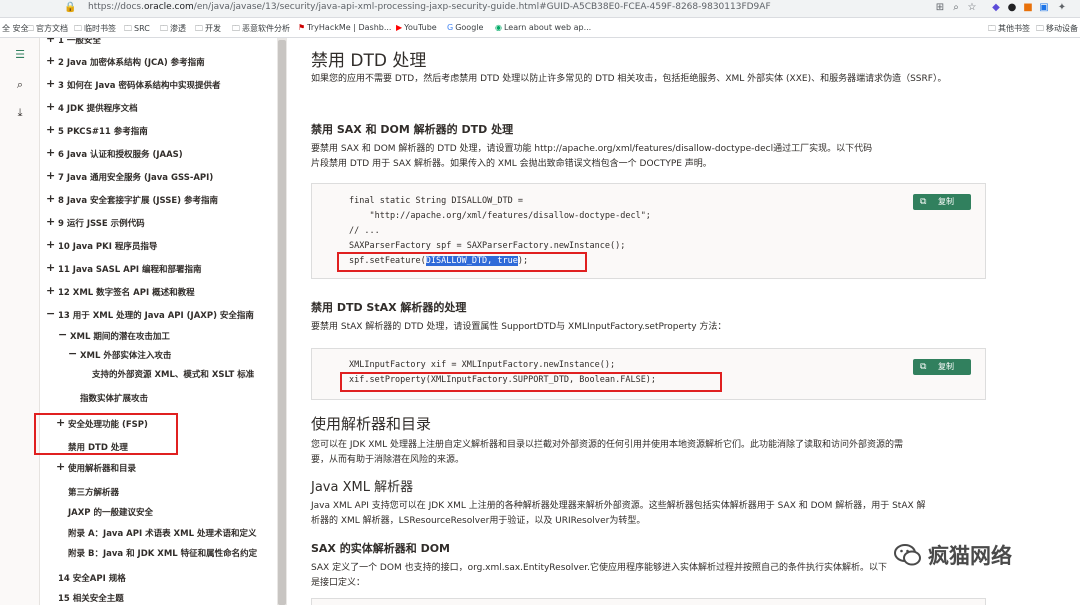  What do you see at coordinates (125, 355) in the screenshot?
I see `toc-item: XML 外部实体注入攻击` at bounding box center [125, 355].